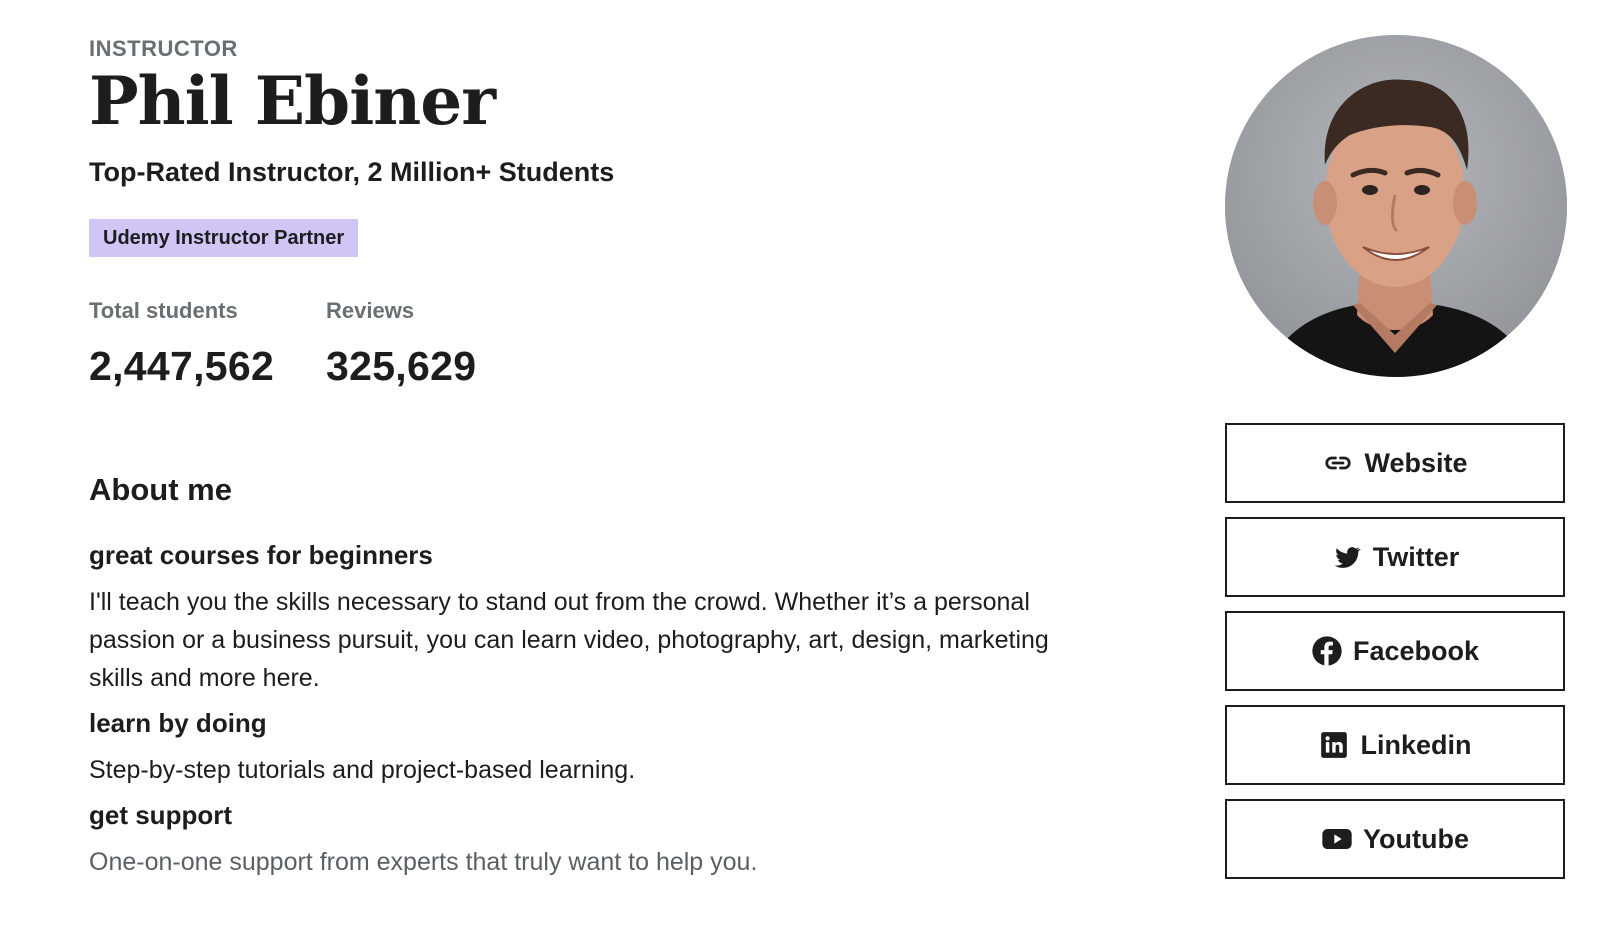 The height and width of the screenshot is (932, 1600). I want to click on website-button: Website, so click(1395, 463).